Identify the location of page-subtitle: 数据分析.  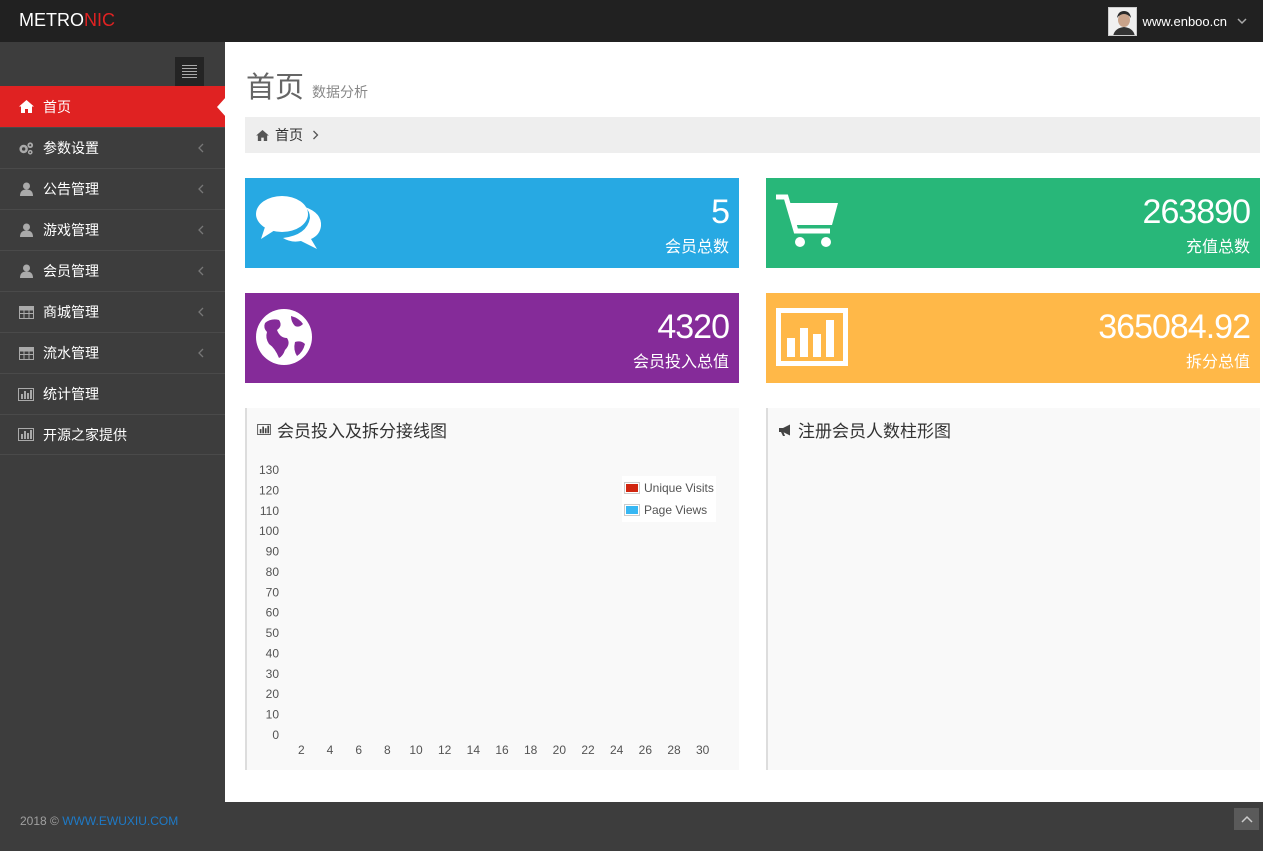
(340, 93).